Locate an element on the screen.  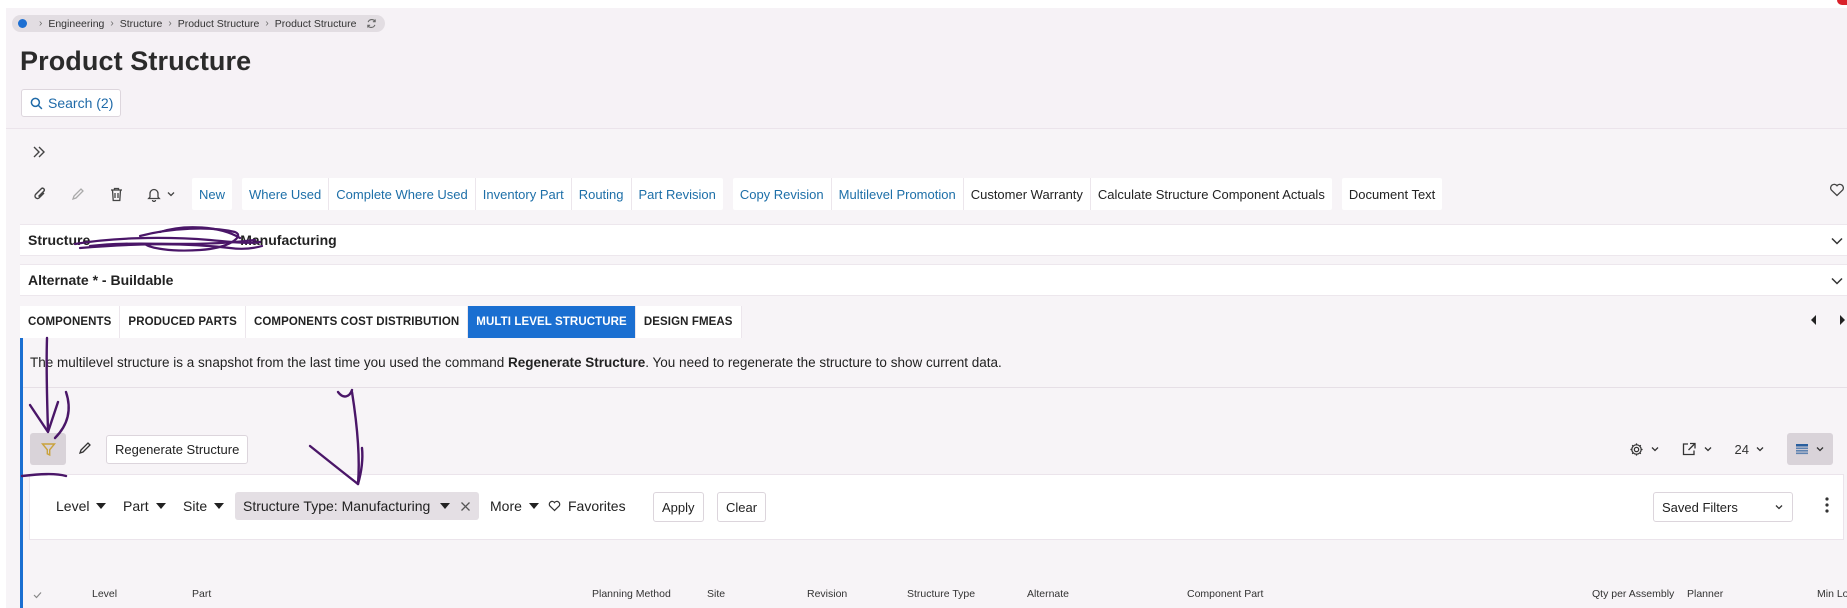
customer-warranty-button: Customer Warranty is located at coordinates (1027, 194).